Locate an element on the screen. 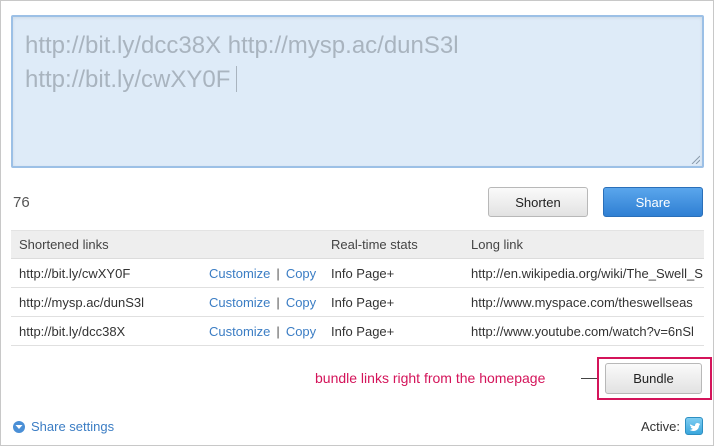 This screenshot has width=714, height=446. share-settings-label: Share settings is located at coordinates (73, 426).